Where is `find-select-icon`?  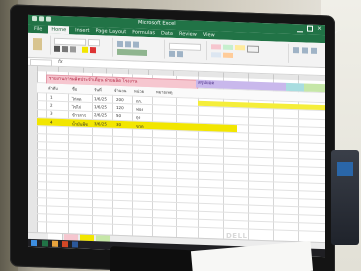
find-select-icon is located at coordinates (314, 50).